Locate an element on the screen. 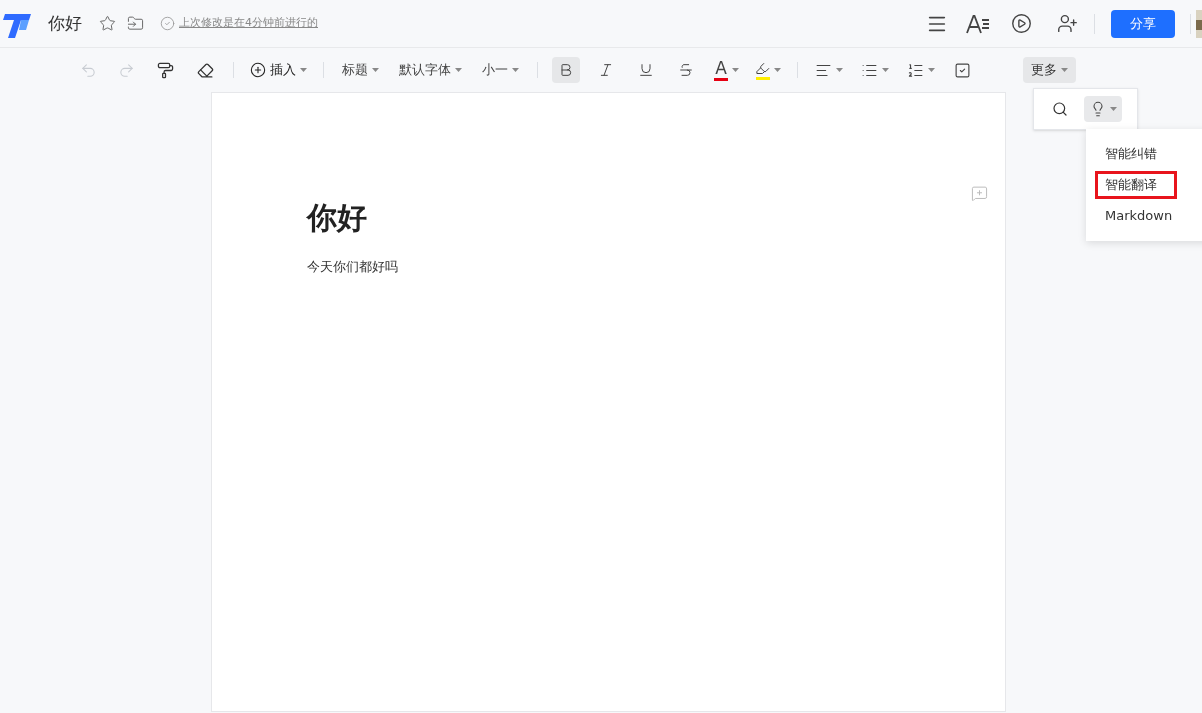  dropdown-button: 默认字体 is located at coordinates (430, 70).